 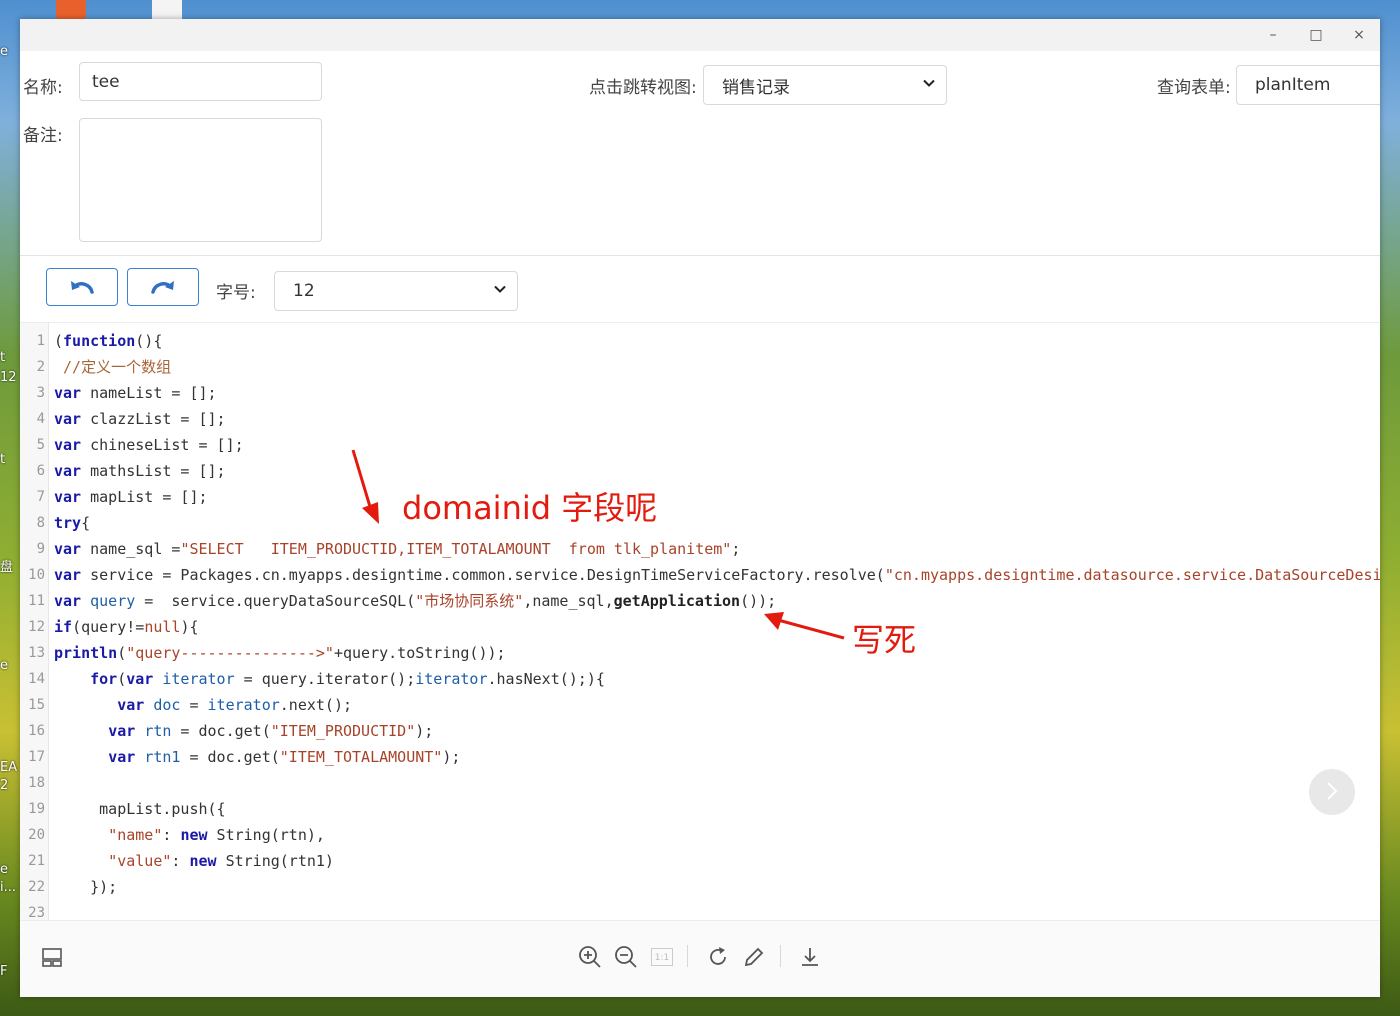 I want to click on desktop-text: 盘, so click(x=7, y=567).